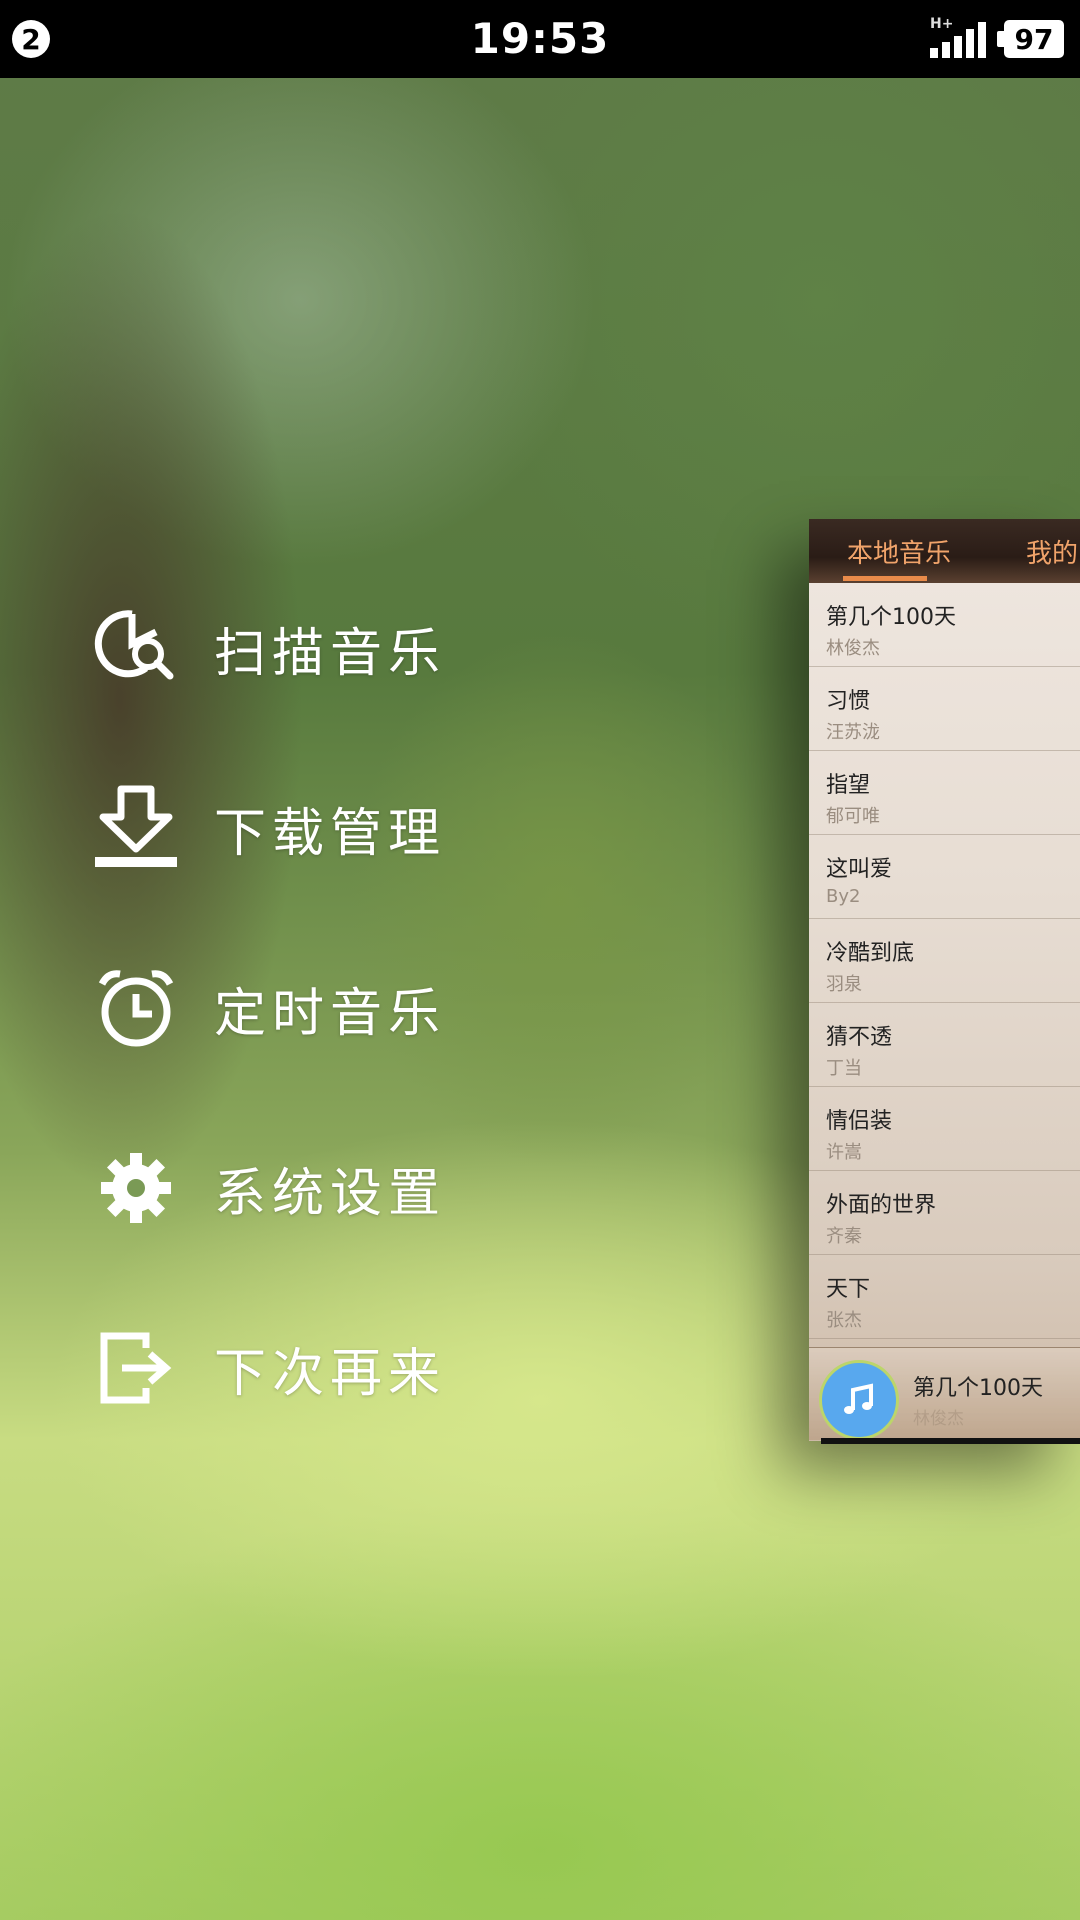 Image resolution: width=1080 pixels, height=1920 pixels. I want to click on song-artist: 齐秦, so click(844, 1236).